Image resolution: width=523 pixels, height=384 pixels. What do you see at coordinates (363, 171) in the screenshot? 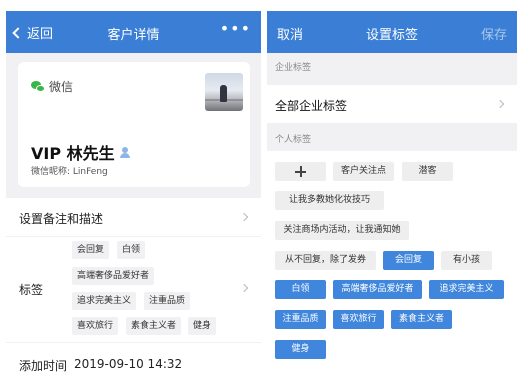
I see `tag-chip: 客户关注点` at bounding box center [363, 171].